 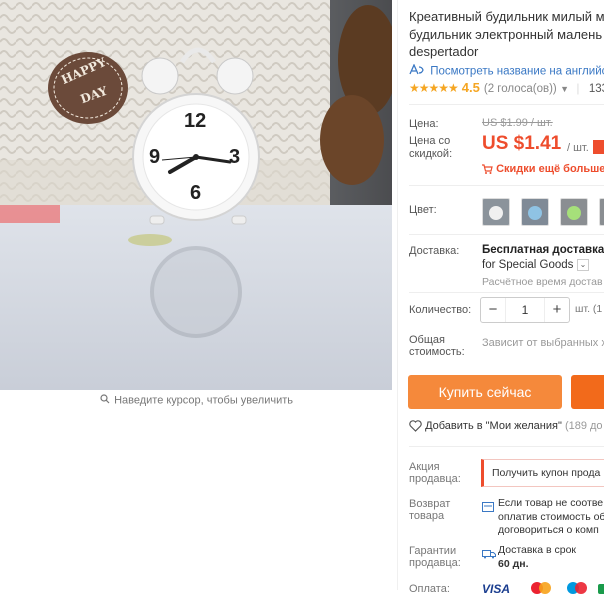 I want to click on rating-row: ★★★★★4.5 (2 голоса(ов)) ▼ | 133, so click(x=506, y=89).